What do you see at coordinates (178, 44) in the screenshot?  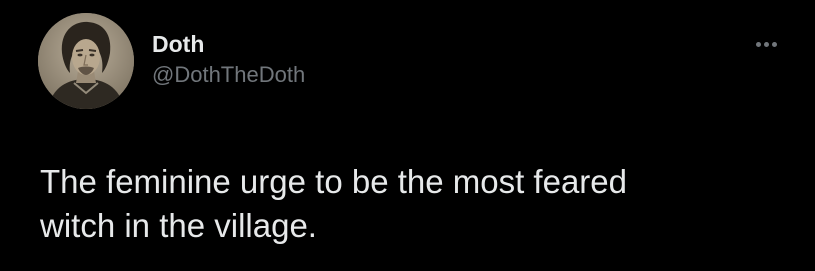 I see `author-display-name: Doth` at bounding box center [178, 44].